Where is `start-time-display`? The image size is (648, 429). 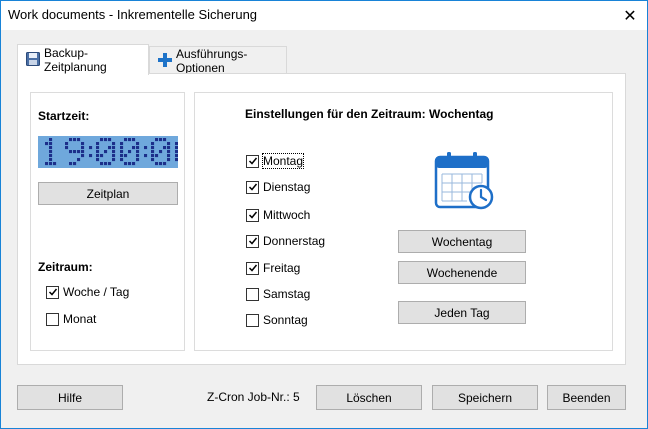 start-time-display is located at coordinates (116, 152).